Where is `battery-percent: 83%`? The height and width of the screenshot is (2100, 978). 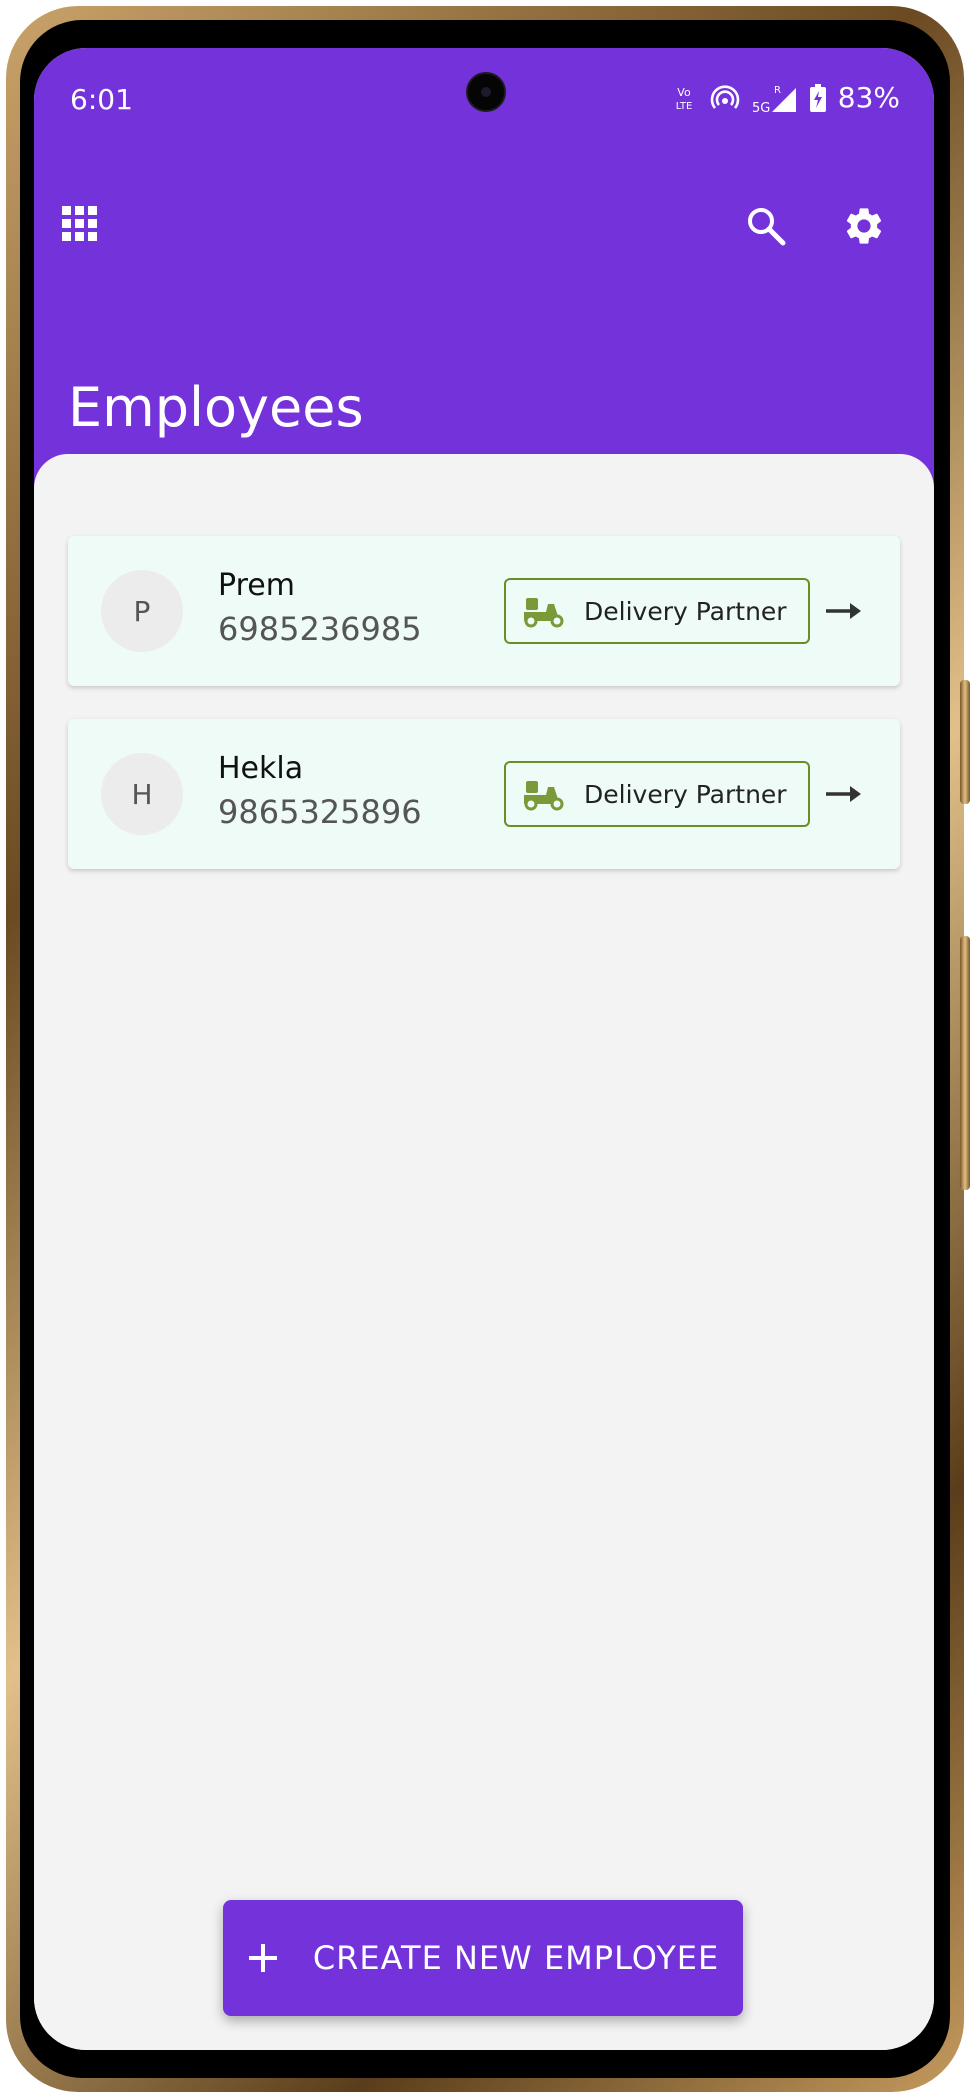
battery-percent: 83% is located at coordinates (868, 97).